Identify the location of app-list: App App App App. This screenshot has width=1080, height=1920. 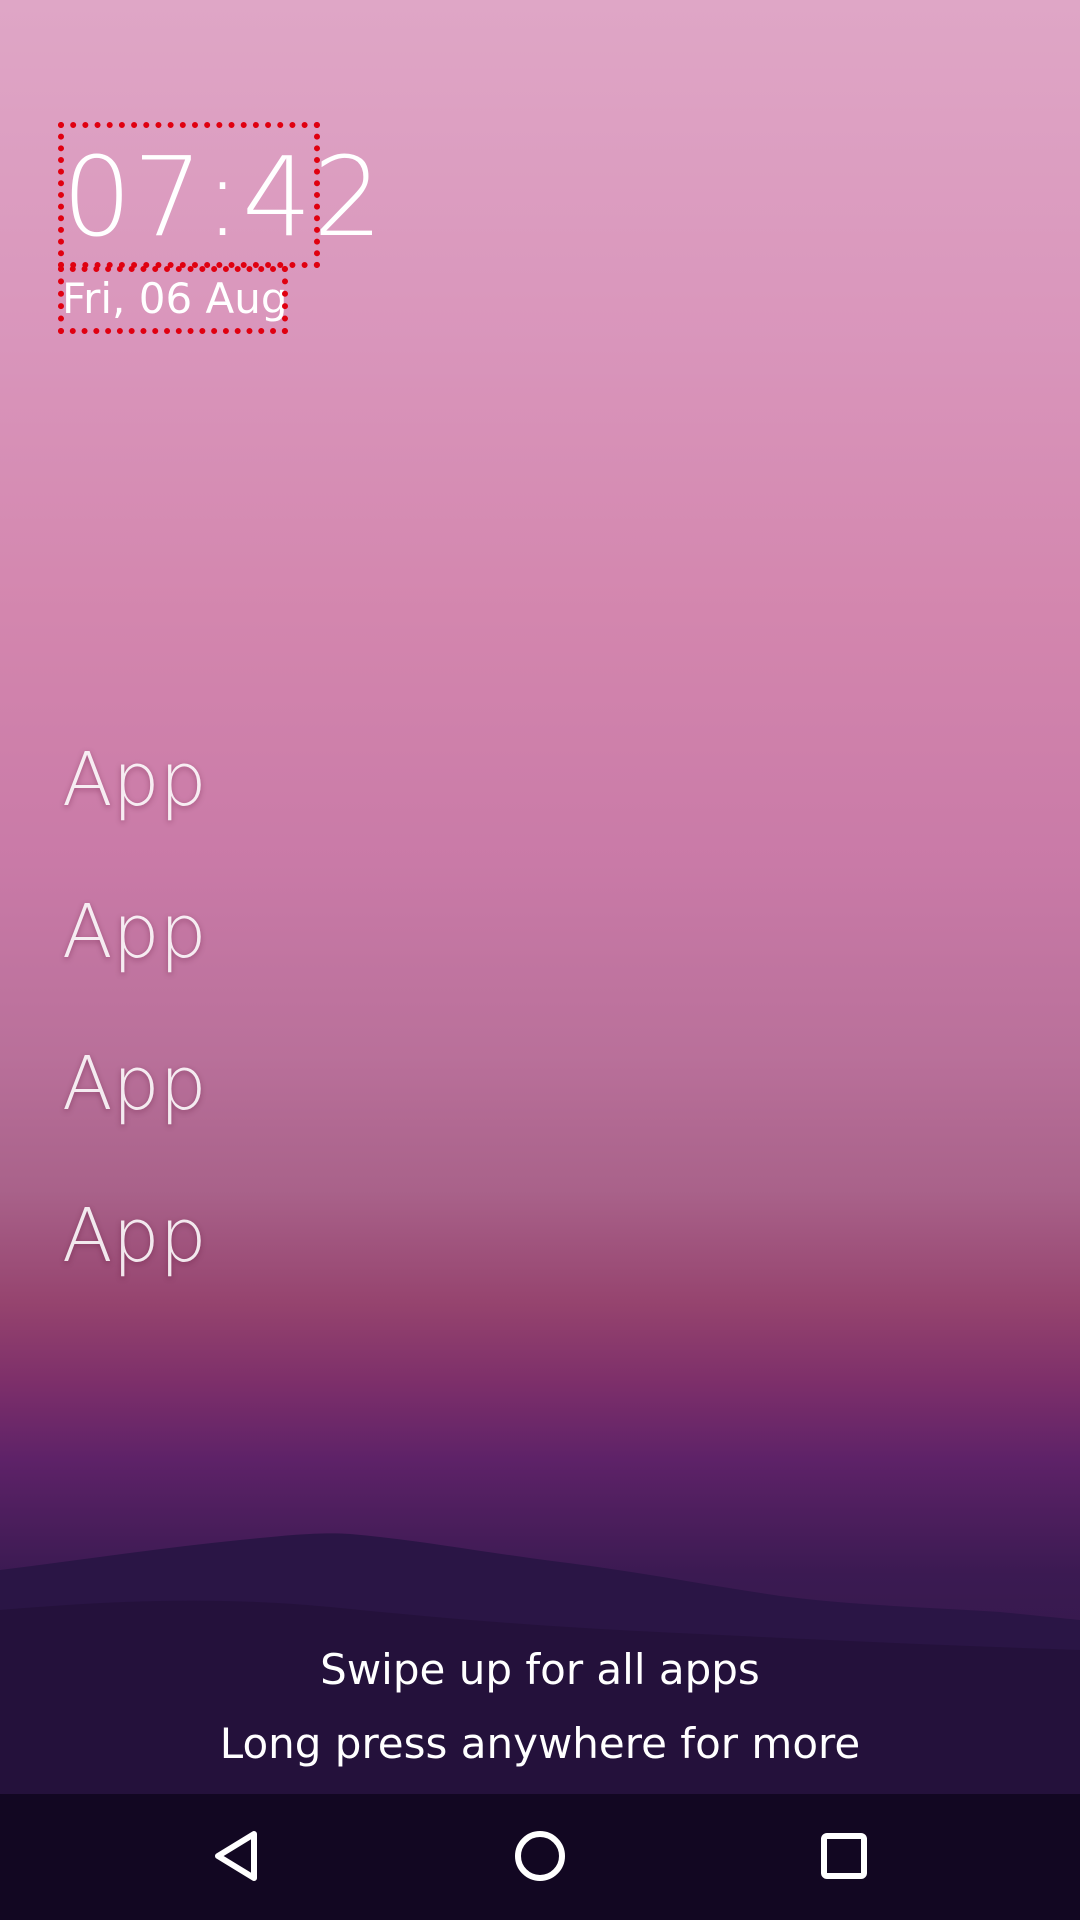
(134, 1034).